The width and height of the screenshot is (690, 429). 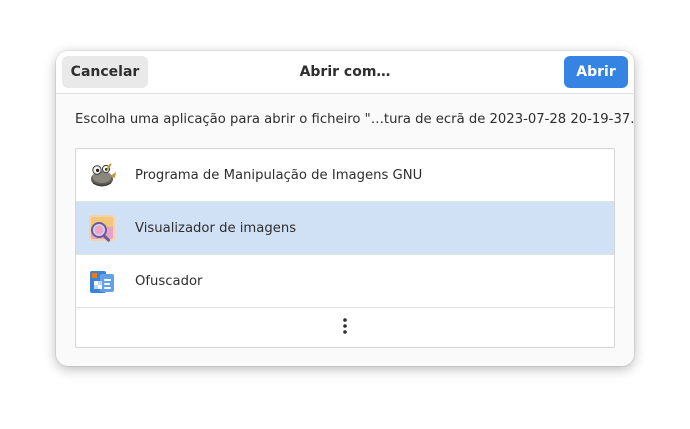 I want to click on header-bar: Cancelar Abrir com… Abrir, so click(x=345, y=72).